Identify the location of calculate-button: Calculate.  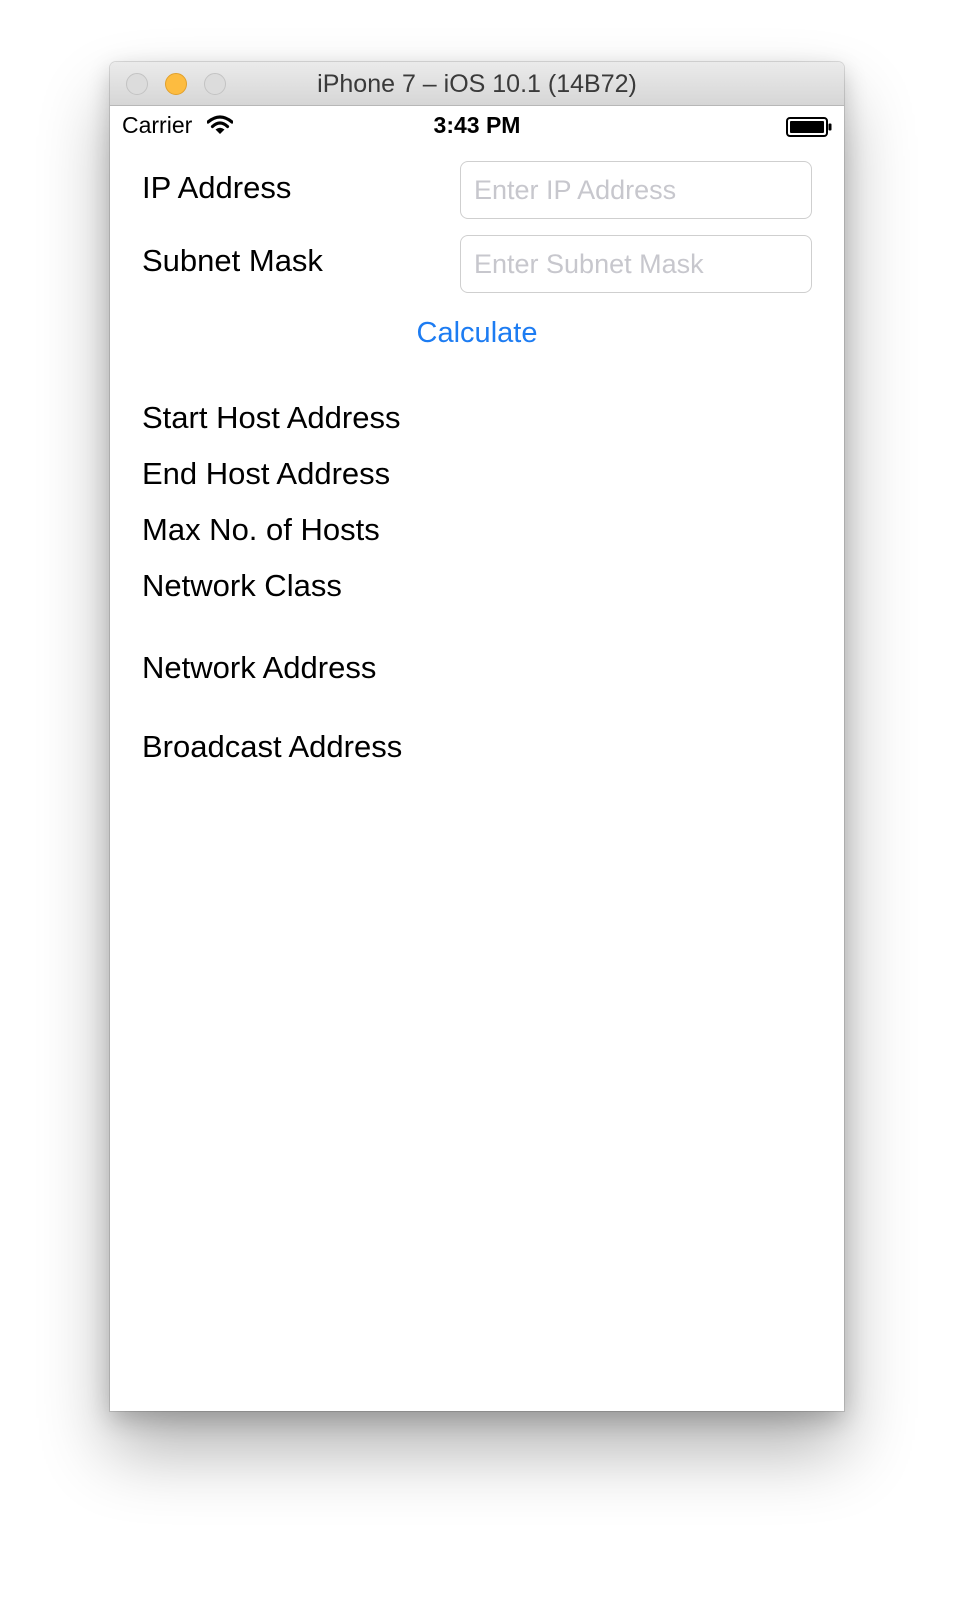
(477, 333).